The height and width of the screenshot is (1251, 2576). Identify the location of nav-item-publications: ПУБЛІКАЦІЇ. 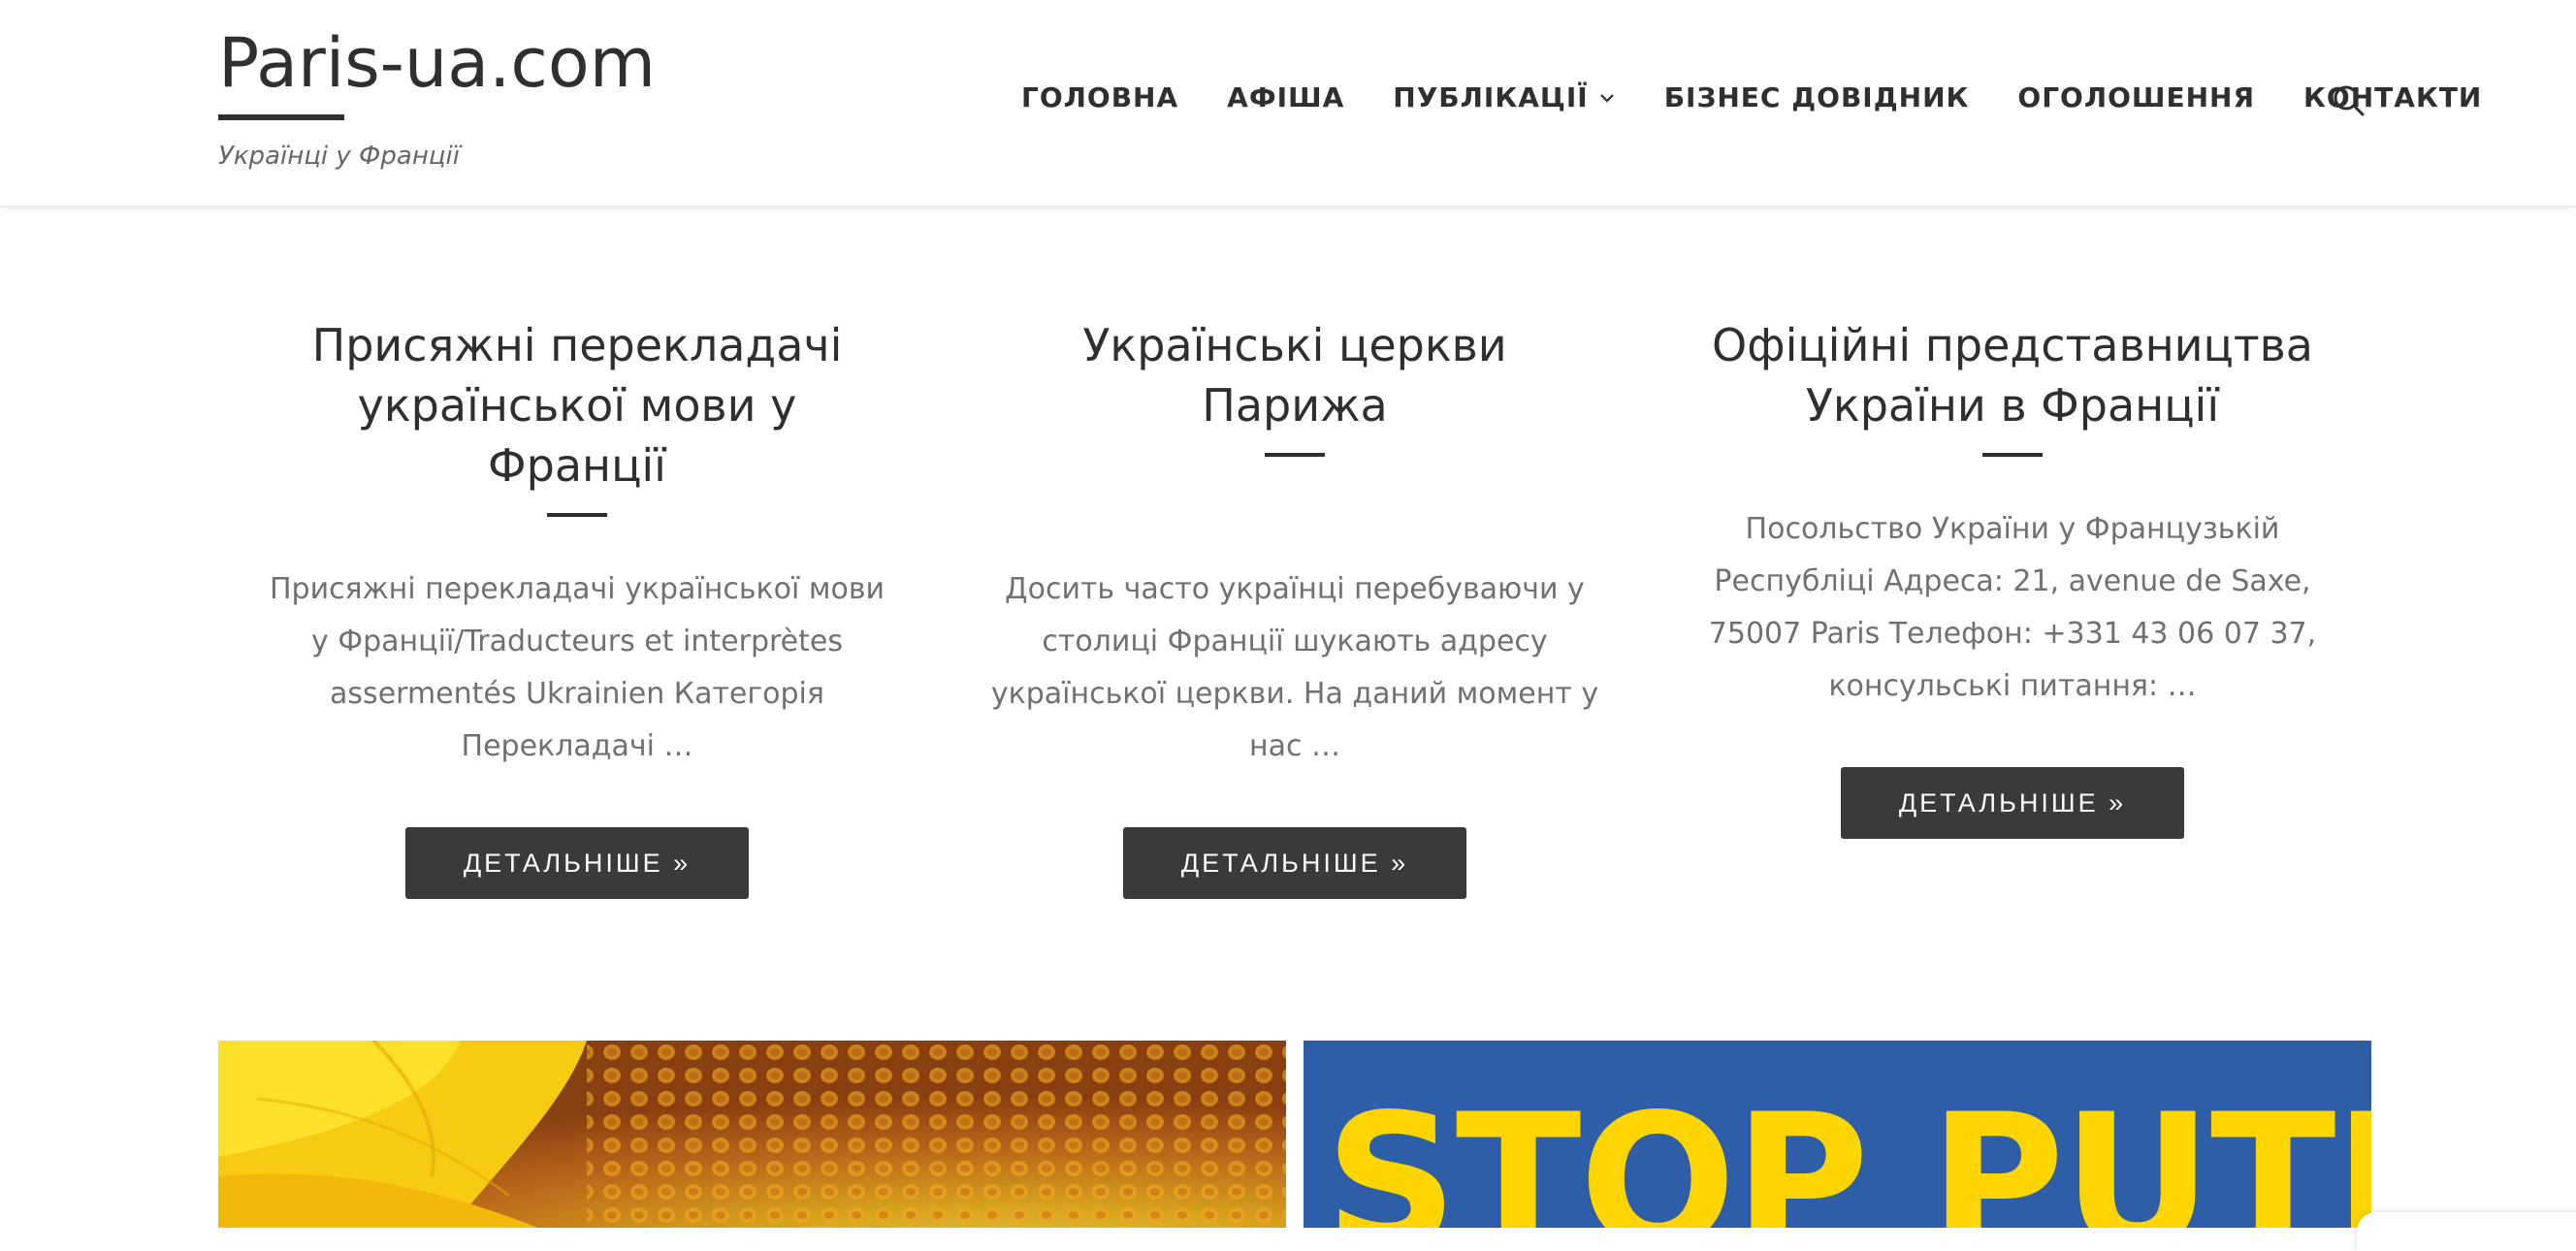
(1504, 97).